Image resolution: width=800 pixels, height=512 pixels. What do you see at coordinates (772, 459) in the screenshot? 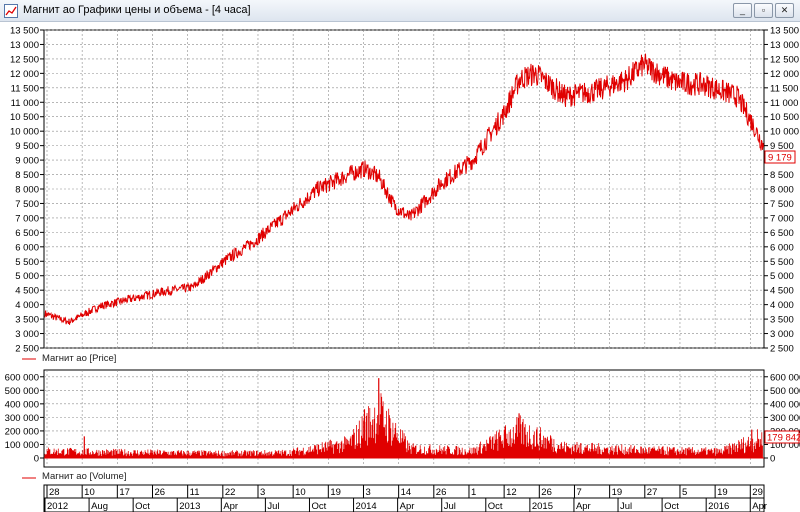
I see `volume-tick-label-right: 0` at bounding box center [772, 459].